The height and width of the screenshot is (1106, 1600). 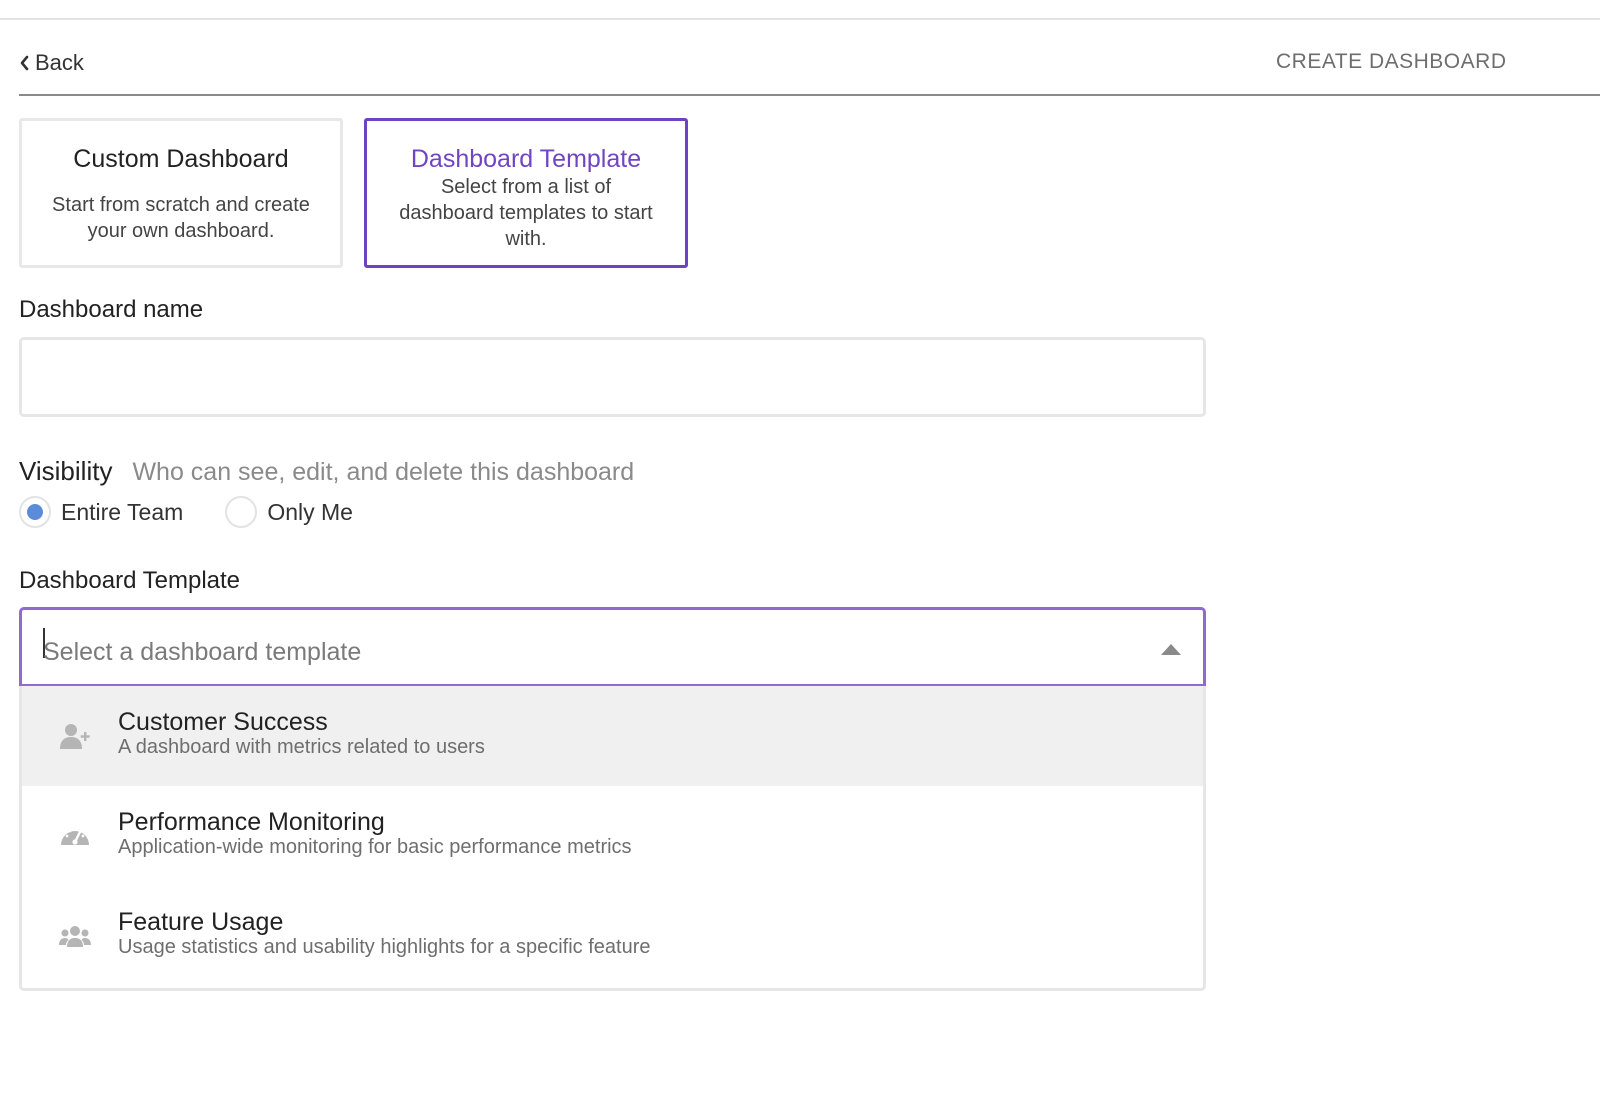 What do you see at coordinates (1171, 649) in the screenshot?
I see `caret-up-icon` at bounding box center [1171, 649].